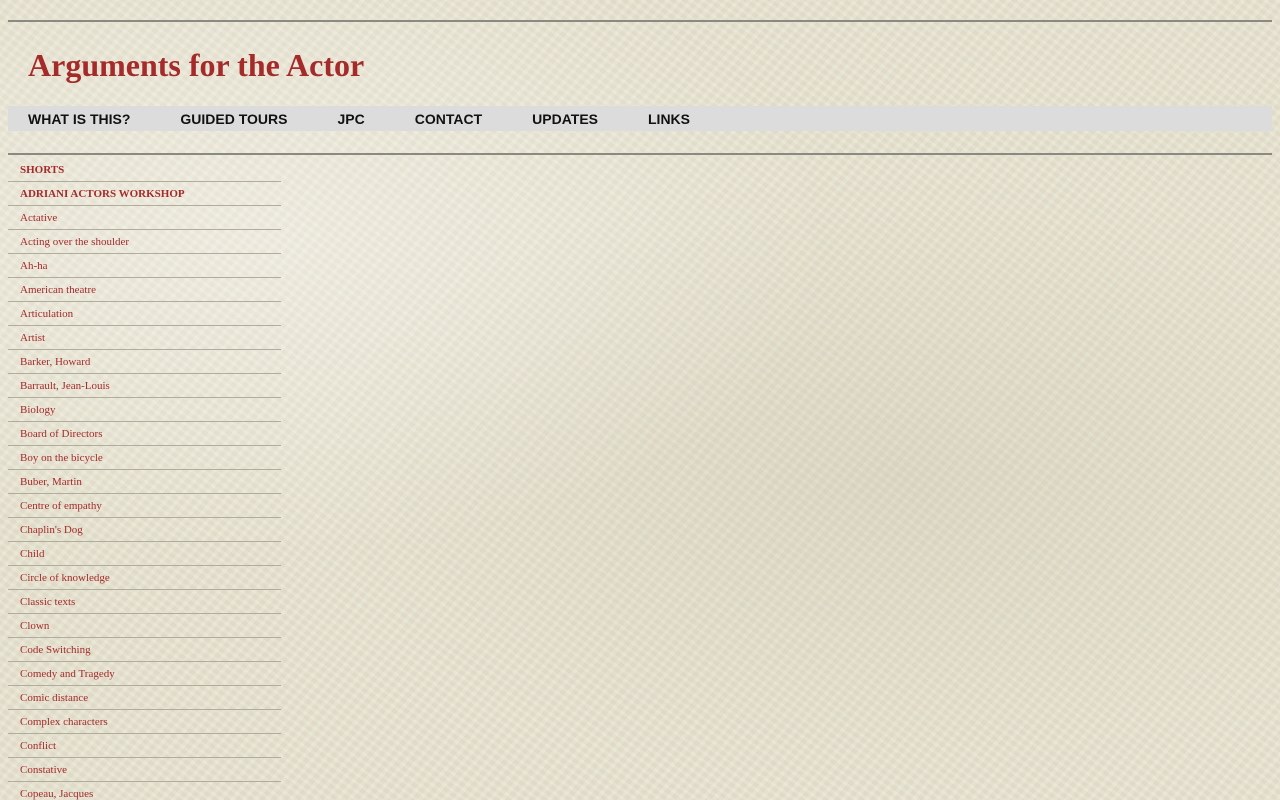 This screenshot has width=1280, height=800. I want to click on sidebar-item-label: Artist, so click(32, 338).